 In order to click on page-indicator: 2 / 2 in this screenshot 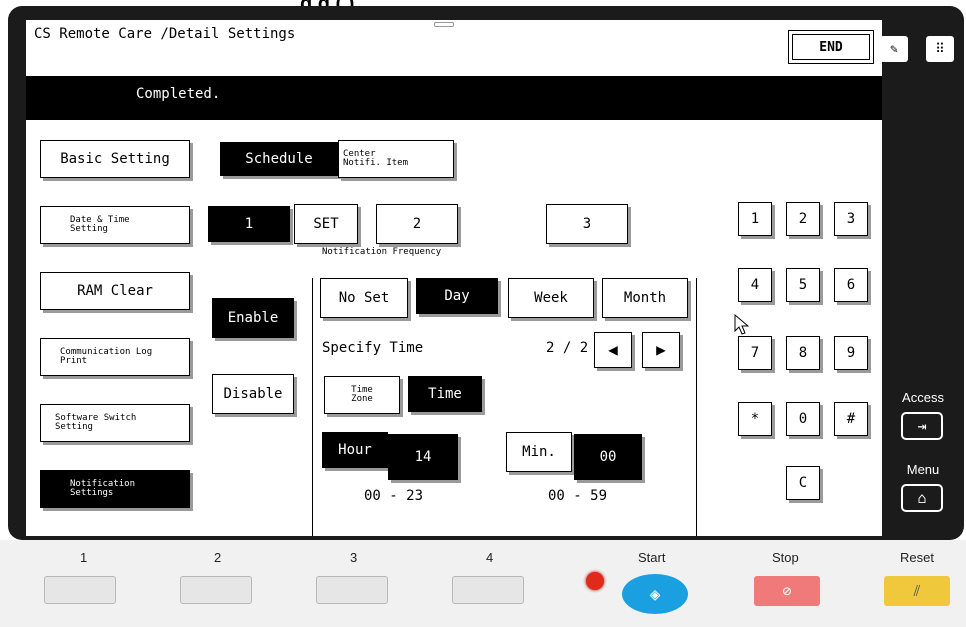, I will do `click(567, 348)`.